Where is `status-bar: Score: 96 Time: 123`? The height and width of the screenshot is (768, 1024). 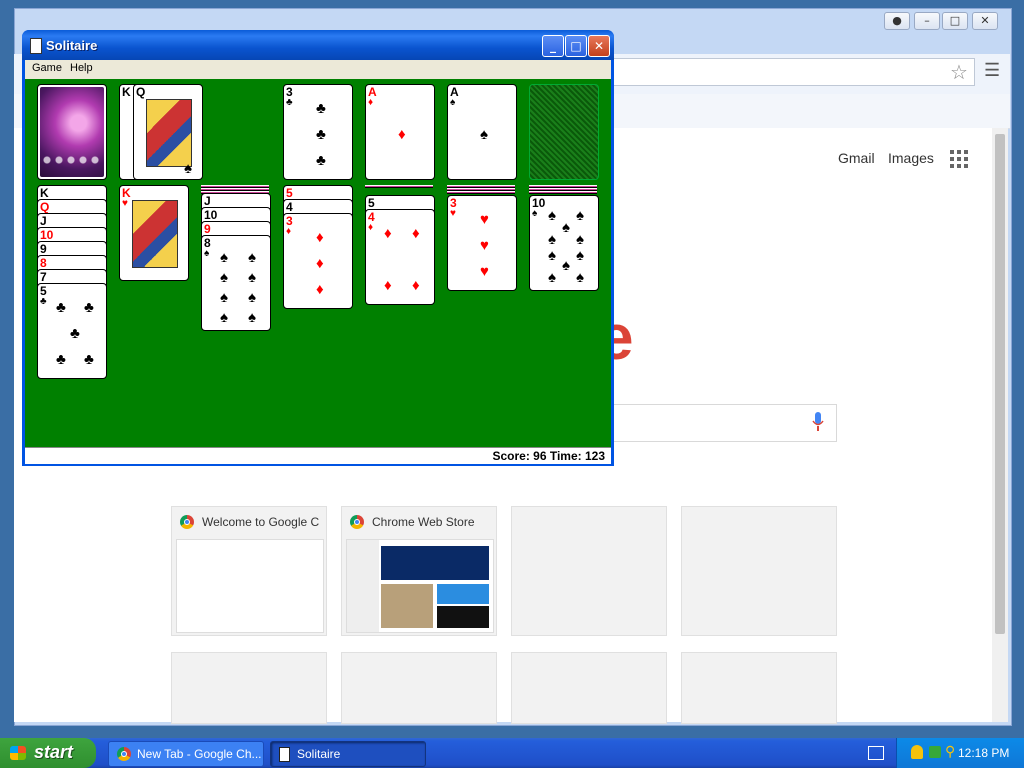 status-bar: Score: 96 Time: 123 is located at coordinates (318, 455).